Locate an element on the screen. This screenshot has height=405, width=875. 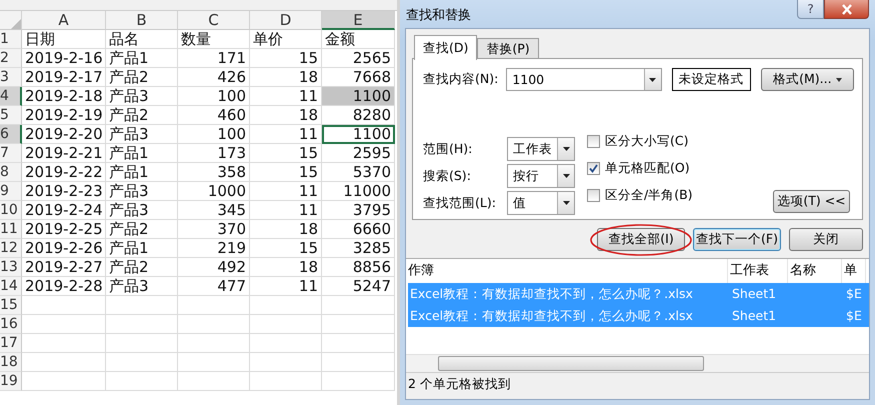
row-header: 6 is located at coordinates (11, 134).